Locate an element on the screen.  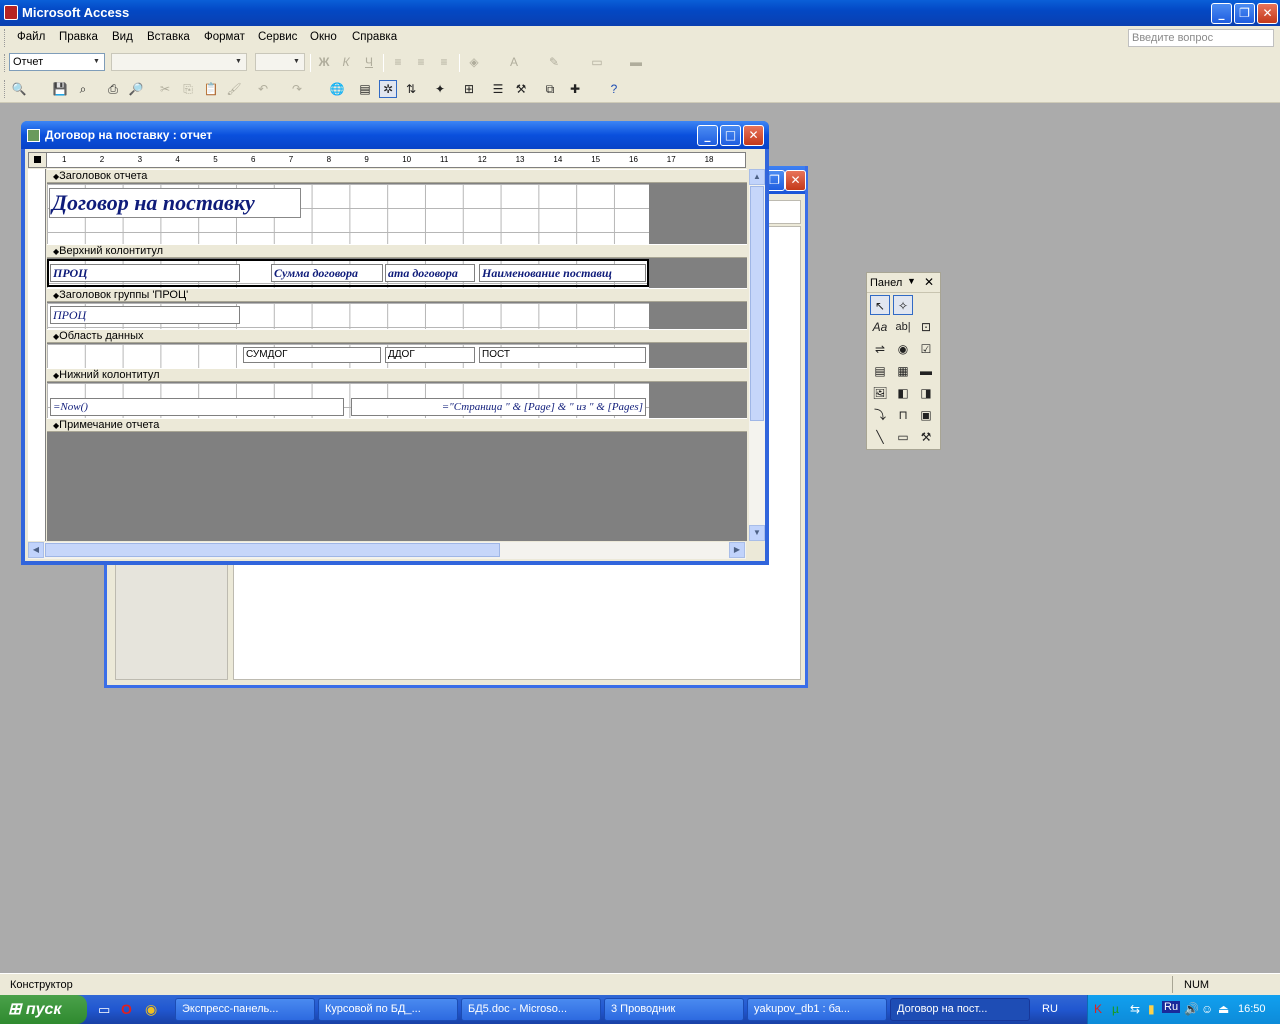
menu-file: Файл is located at coordinates (31, 37).